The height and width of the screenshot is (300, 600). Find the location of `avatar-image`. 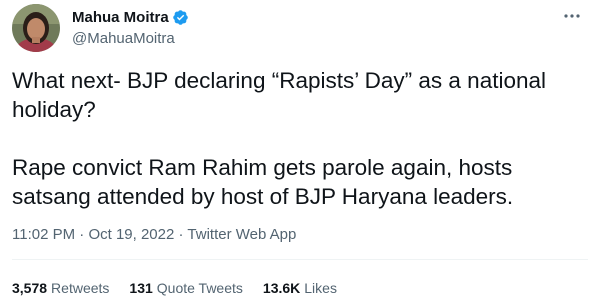

avatar-image is located at coordinates (36, 28).